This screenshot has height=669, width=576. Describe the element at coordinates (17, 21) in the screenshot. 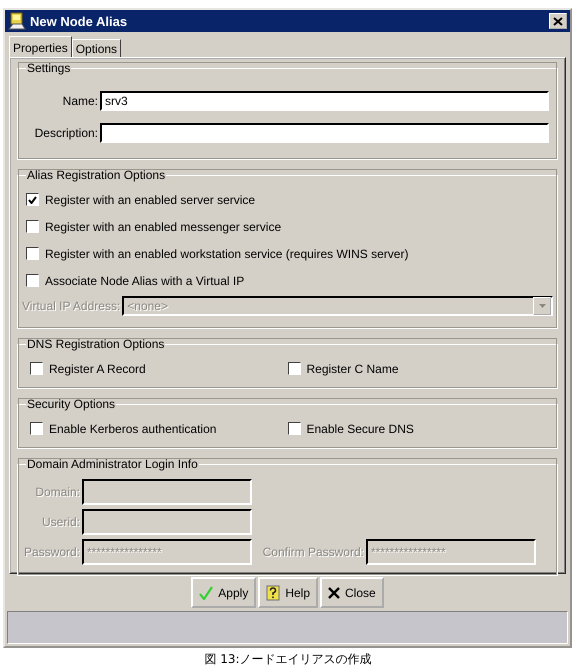

I see `computer-icon` at that location.